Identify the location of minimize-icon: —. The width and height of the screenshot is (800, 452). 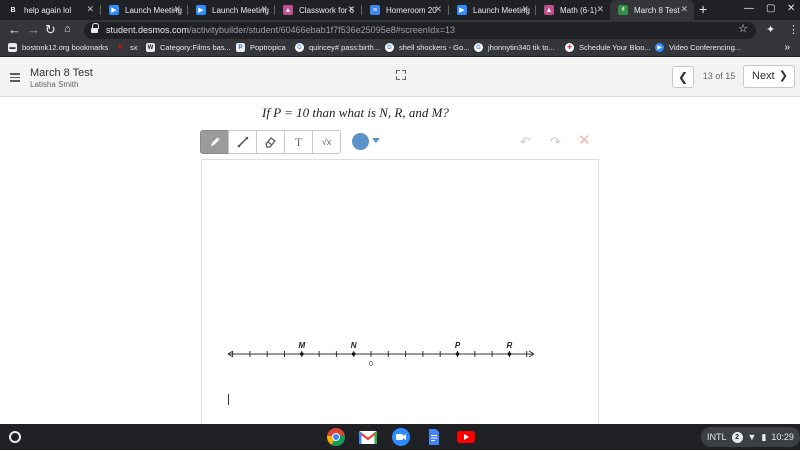
(749, 8).